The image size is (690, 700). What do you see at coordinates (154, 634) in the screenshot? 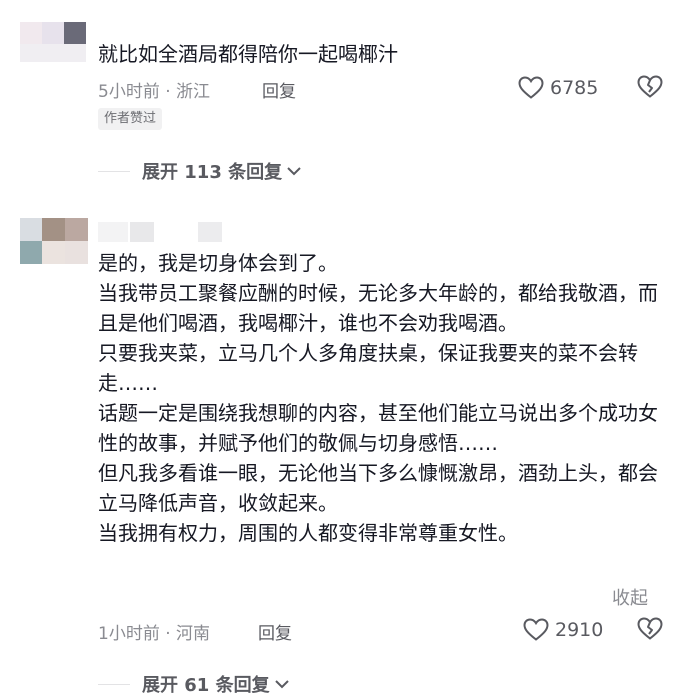
I see `comment-time-location: 1小时前 · 河南` at bounding box center [154, 634].